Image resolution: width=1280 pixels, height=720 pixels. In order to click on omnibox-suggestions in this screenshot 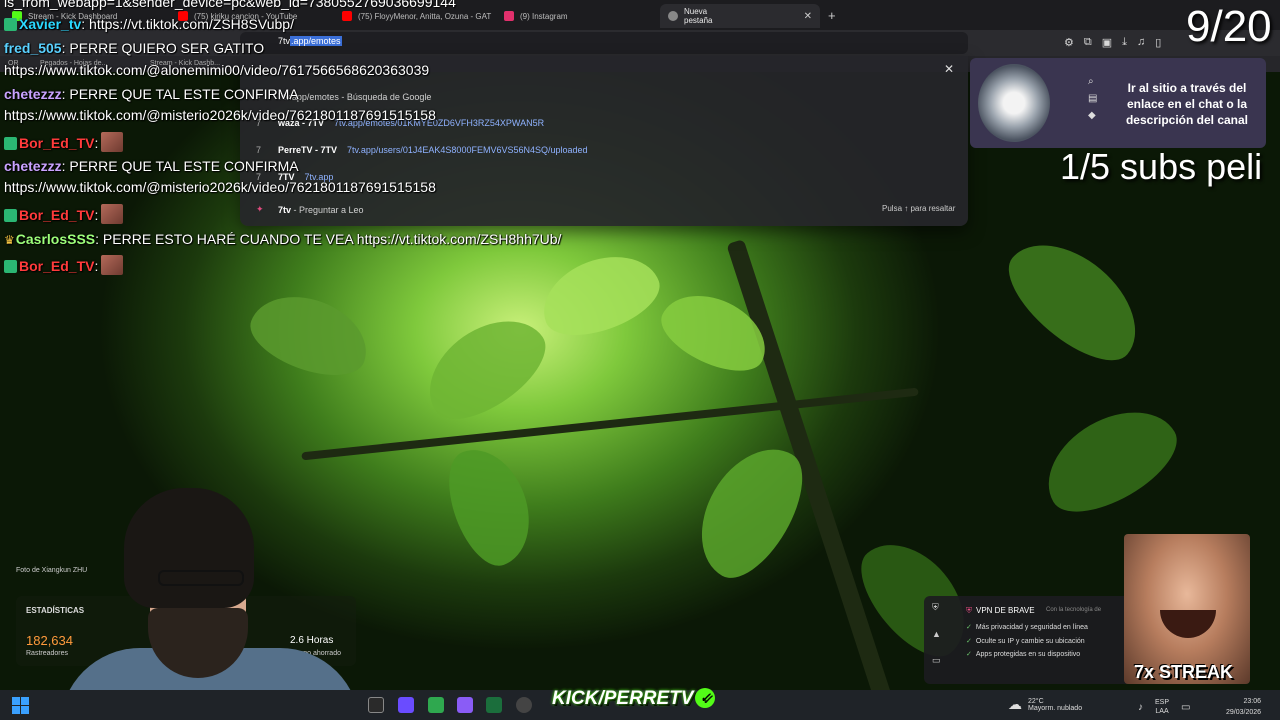, I will do `click(604, 141)`.